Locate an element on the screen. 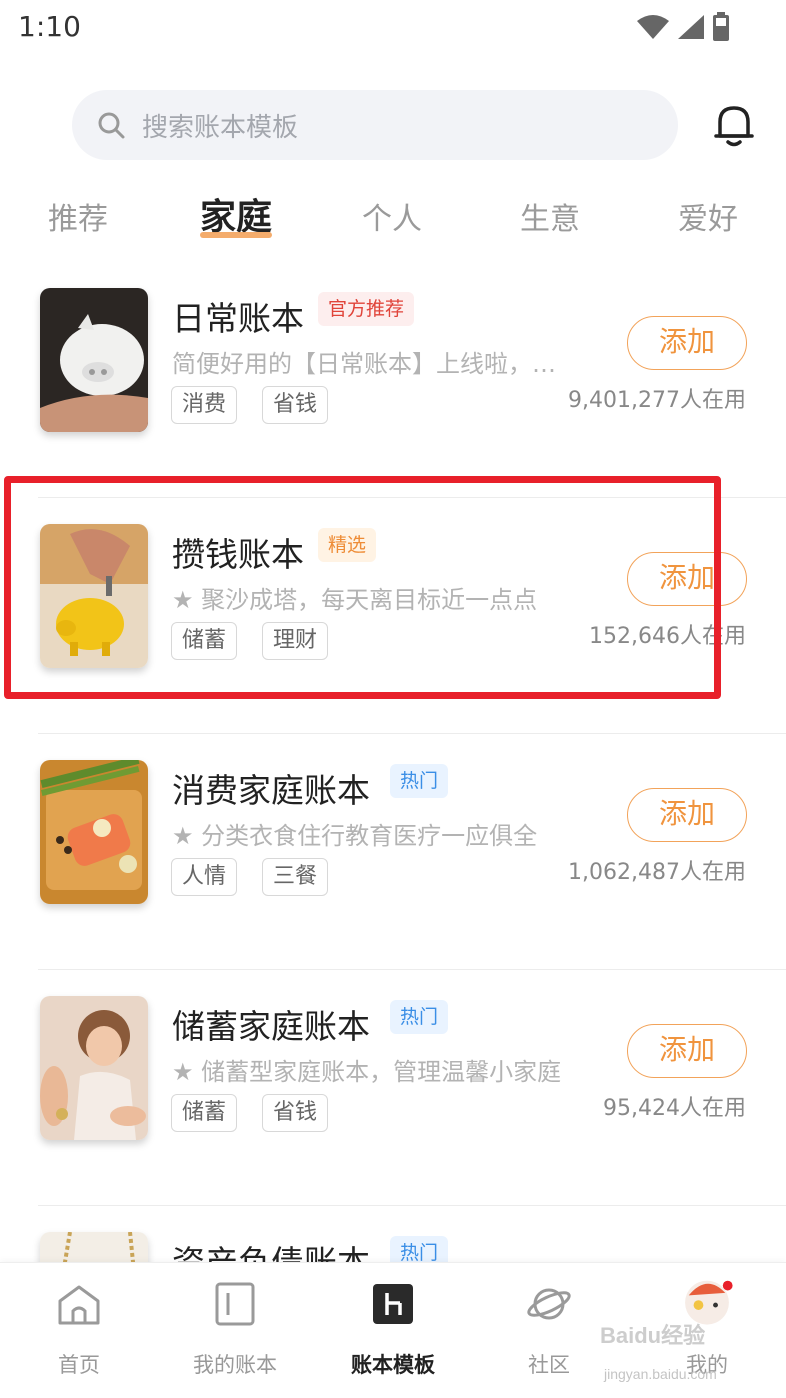  planet-icon is located at coordinates (549, 1304).